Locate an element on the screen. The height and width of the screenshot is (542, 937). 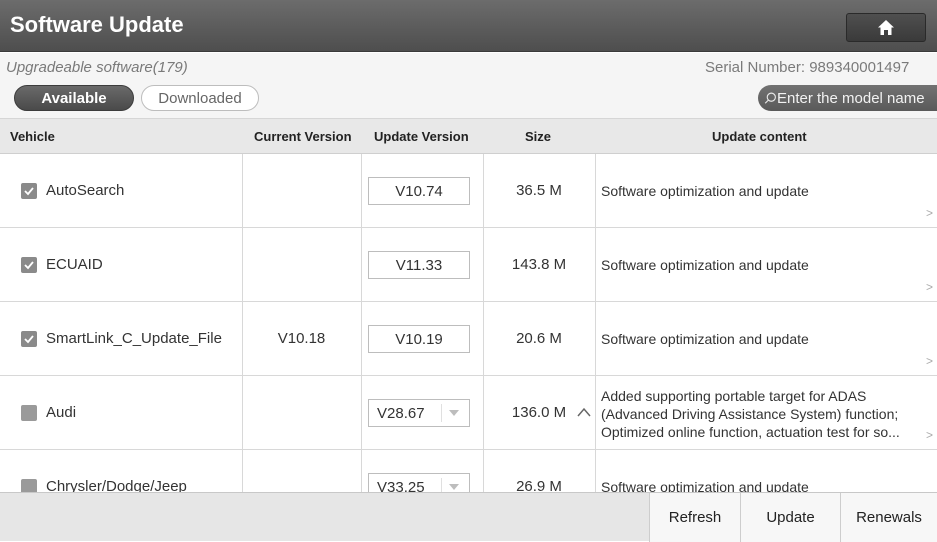
vehicle-name: Audi is located at coordinates (61, 412).